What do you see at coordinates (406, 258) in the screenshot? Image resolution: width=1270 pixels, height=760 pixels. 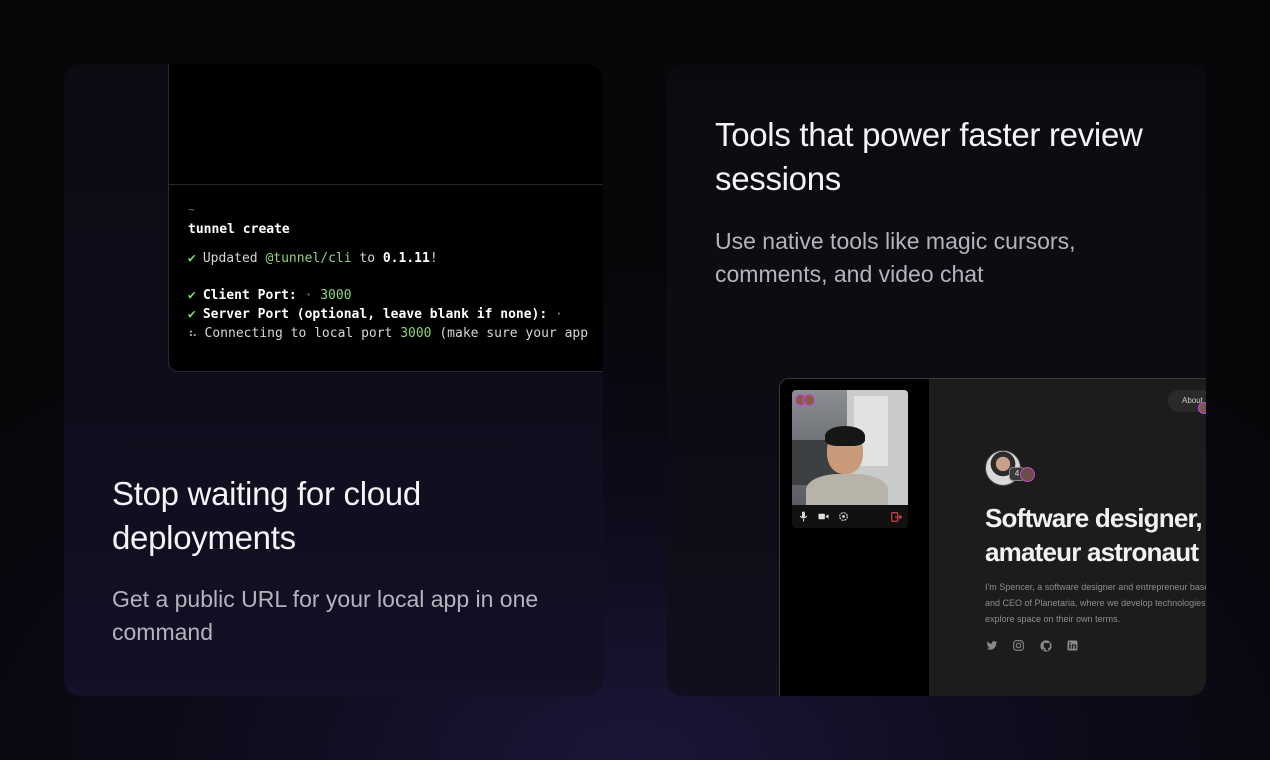 I see `package-version: 0.1.11` at bounding box center [406, 258].